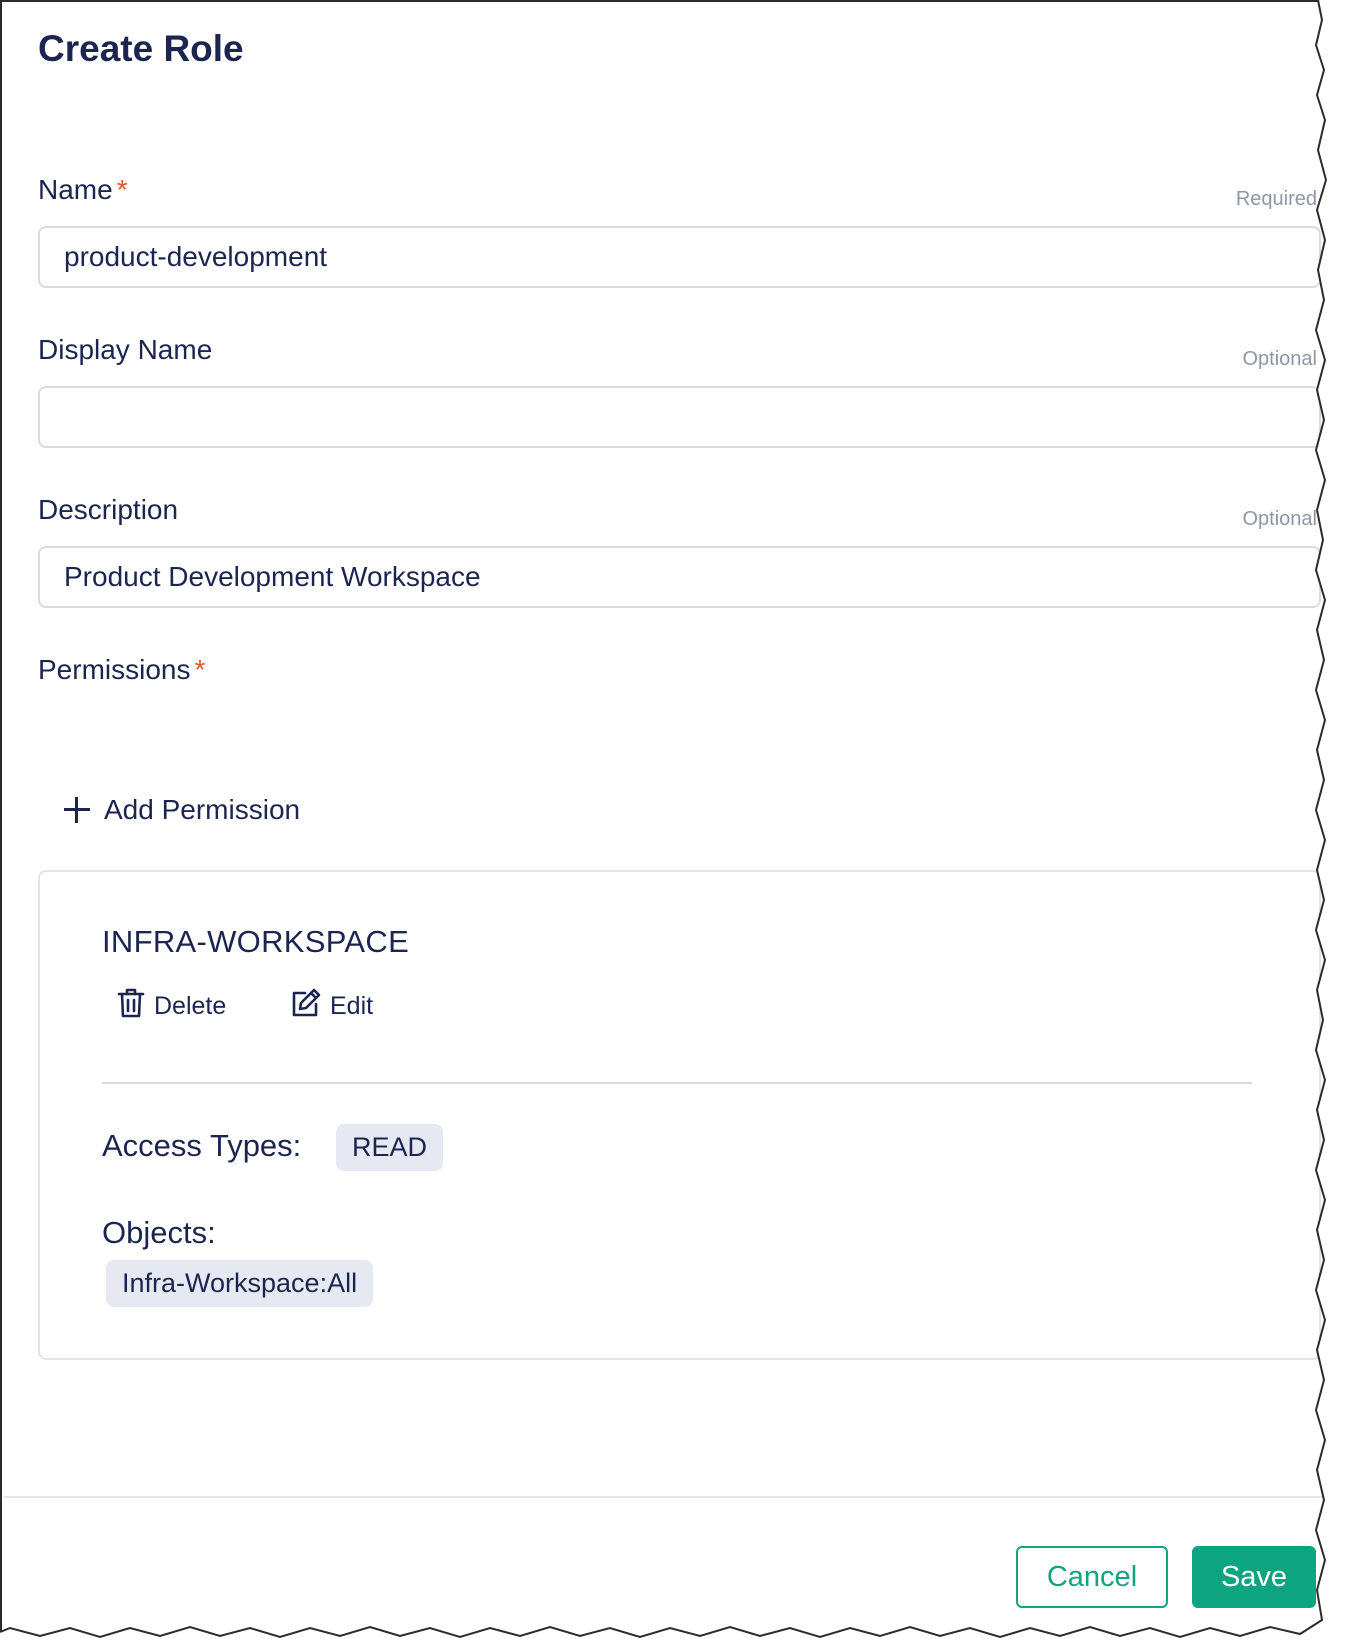  Describe the element at coordinates (1092, 1577) in the screenshot. I see `cancel-button: Cancel` at that location.